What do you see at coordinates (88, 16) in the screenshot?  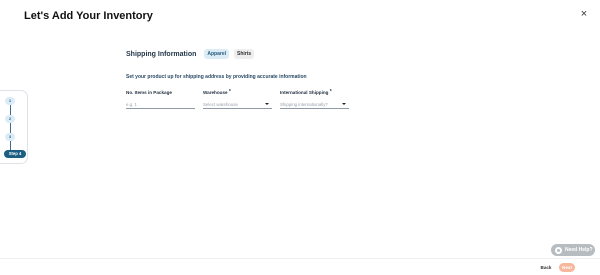 I see `page-title: Let's Add Your Inventory` at bounding box center [88, 16].